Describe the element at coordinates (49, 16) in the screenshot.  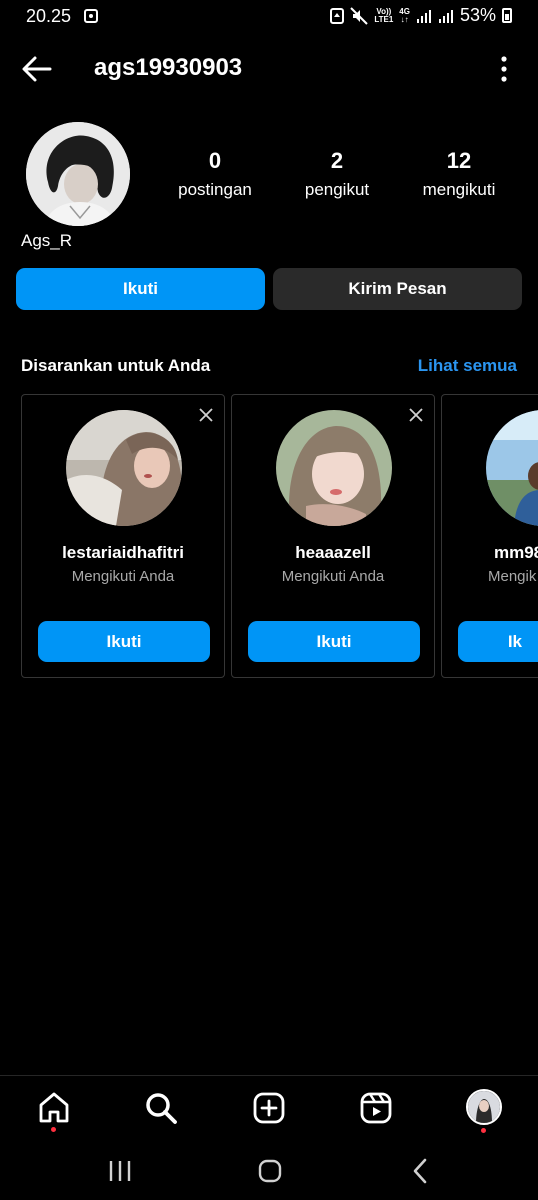
I see `status-time: 20.25` at that location.